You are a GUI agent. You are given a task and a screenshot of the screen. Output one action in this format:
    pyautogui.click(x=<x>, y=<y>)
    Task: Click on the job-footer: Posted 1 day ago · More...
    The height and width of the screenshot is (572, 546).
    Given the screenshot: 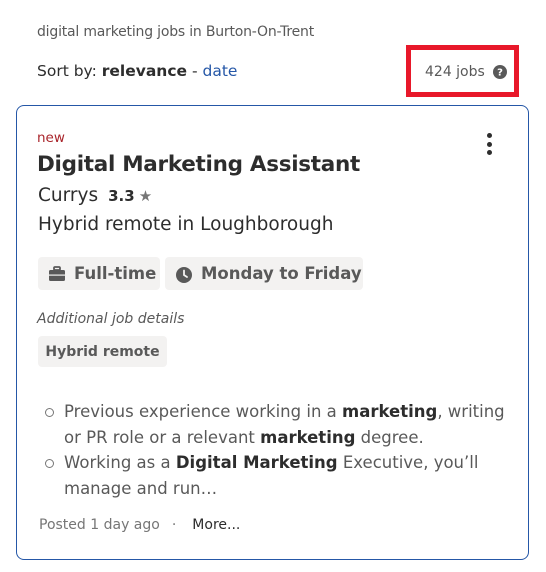 What is the action you would take?
    pyautogui.click(x=139, y=525)
    